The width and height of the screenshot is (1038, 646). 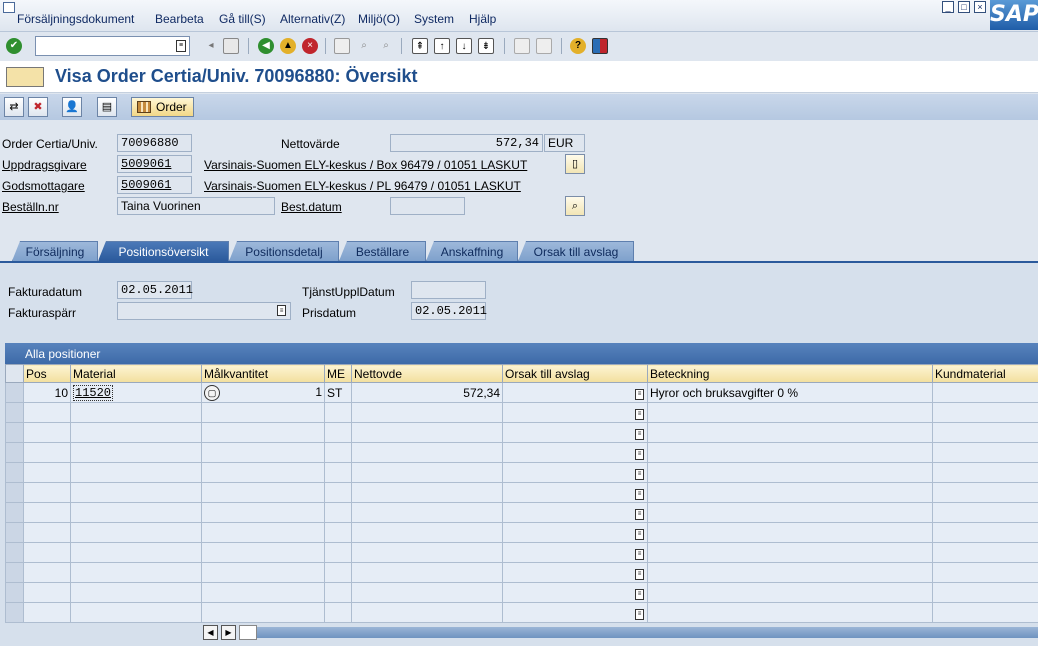 What do you see at coordinates (311, 207) in the screenshot?
I see `po-date-label: Best.datum` at bounding box center [311, 207].